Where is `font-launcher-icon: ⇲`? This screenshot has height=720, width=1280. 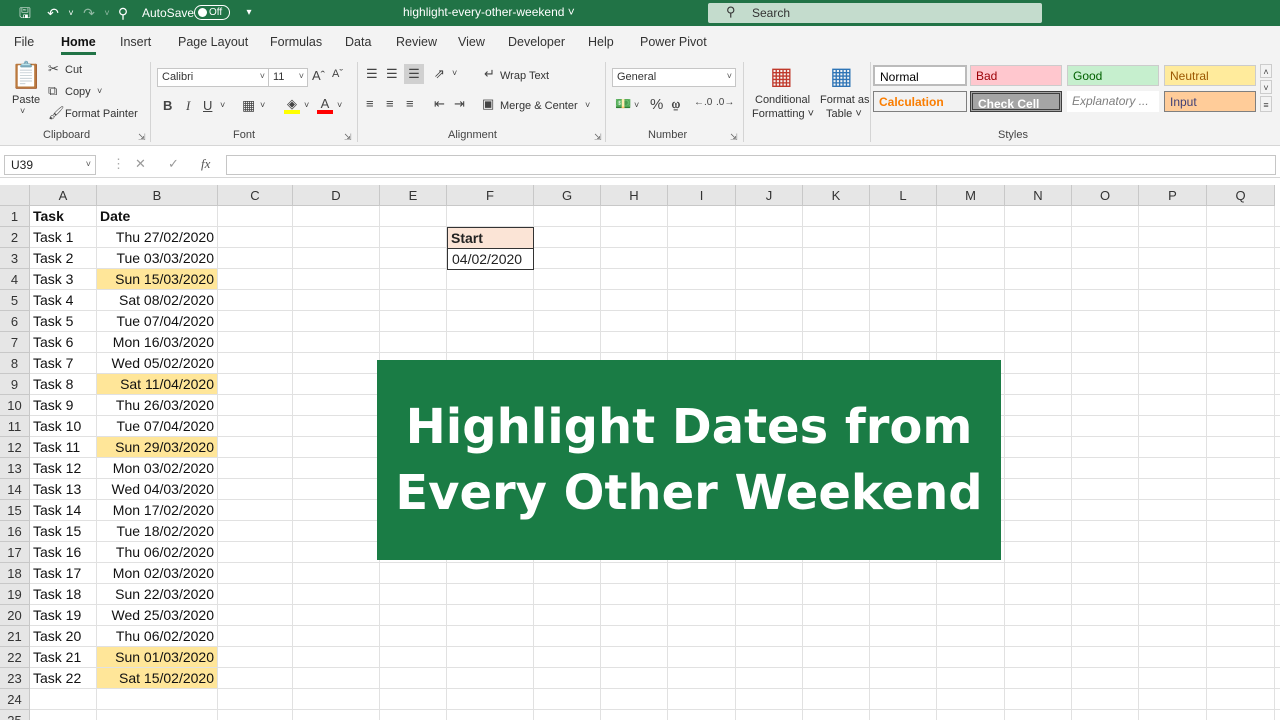 font-launcher-icon: ⇲ is located at coordinates (348, 137).